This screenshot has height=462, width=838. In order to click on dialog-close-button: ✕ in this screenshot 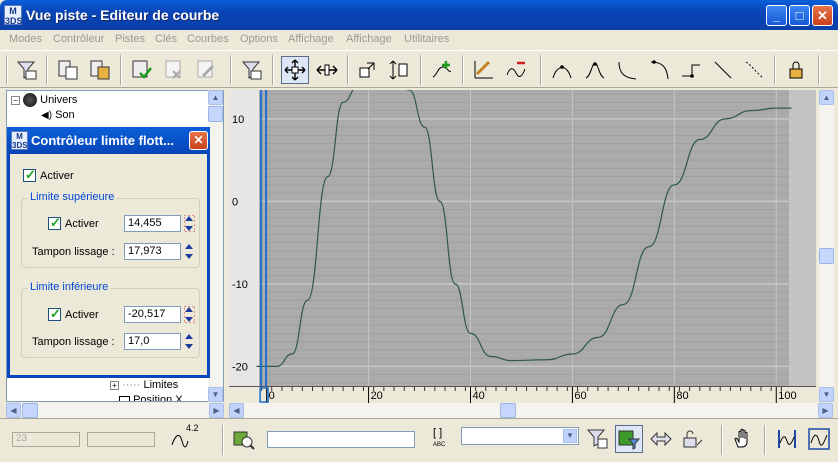, I will do `click(198, 140)`.